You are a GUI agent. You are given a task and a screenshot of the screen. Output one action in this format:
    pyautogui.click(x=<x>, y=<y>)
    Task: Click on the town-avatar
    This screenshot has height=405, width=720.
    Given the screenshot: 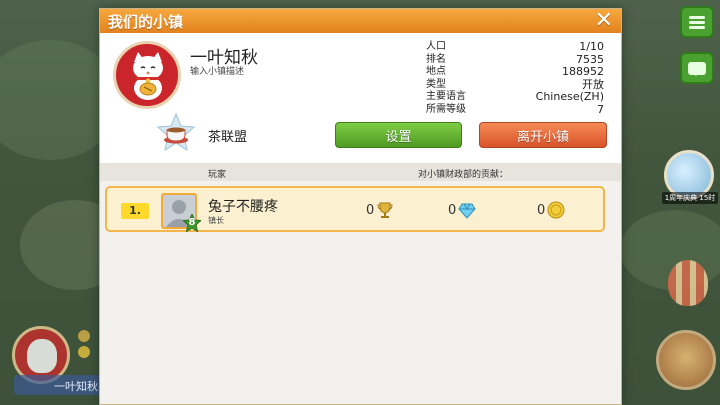 What is the action you would take?
    pyautogui.click(x=147, y=75)
    